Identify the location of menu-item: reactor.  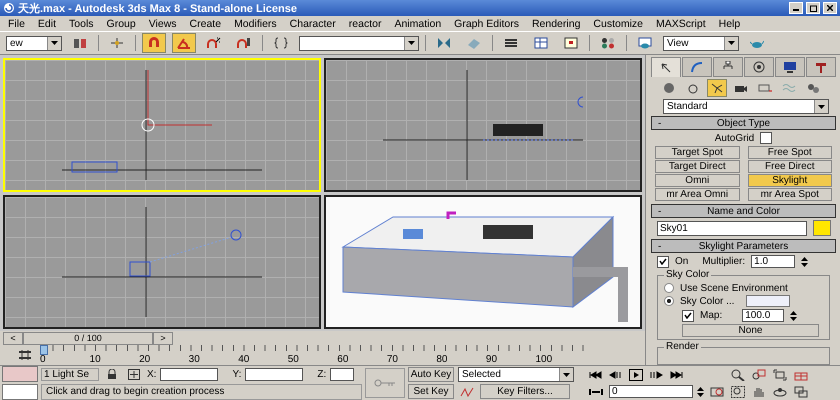
(365, 24).